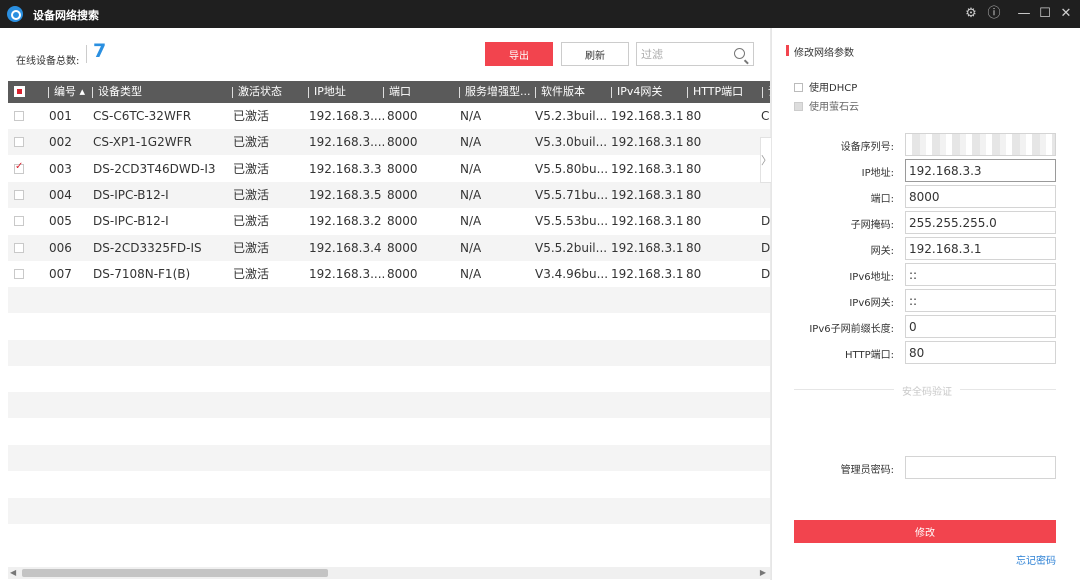  What do you see at coordinates (595, 54) in the screenshot?
I see `refresh-button: 刷新` at bounding box center [595, 54].